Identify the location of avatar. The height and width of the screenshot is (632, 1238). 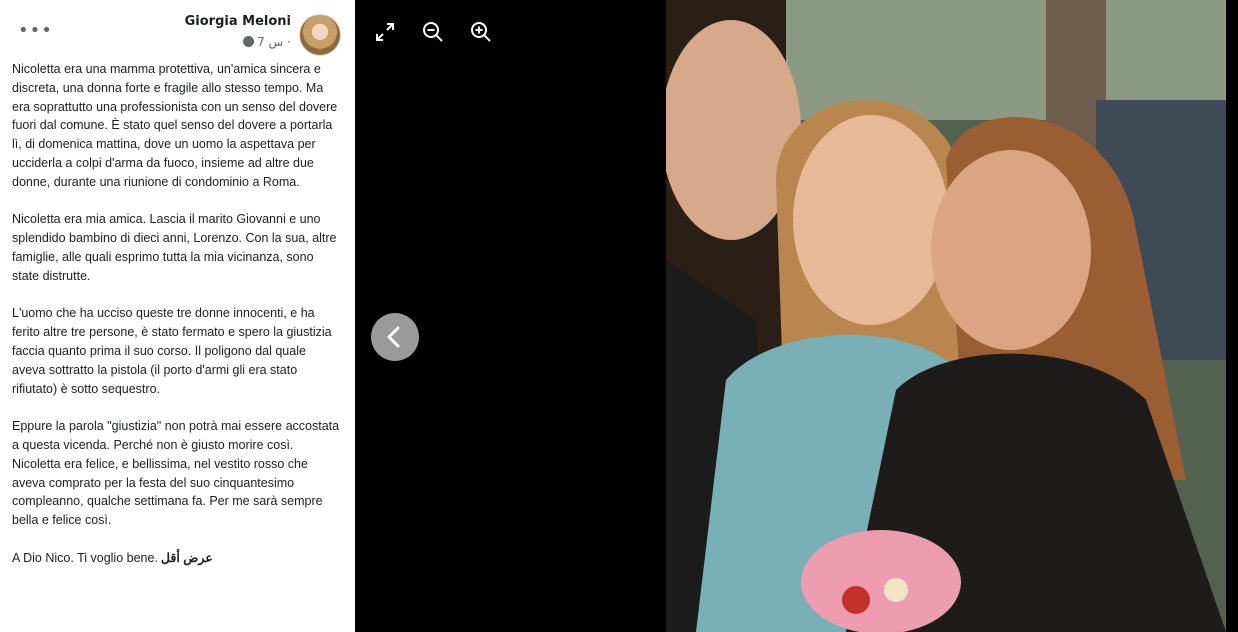
(320, 35).